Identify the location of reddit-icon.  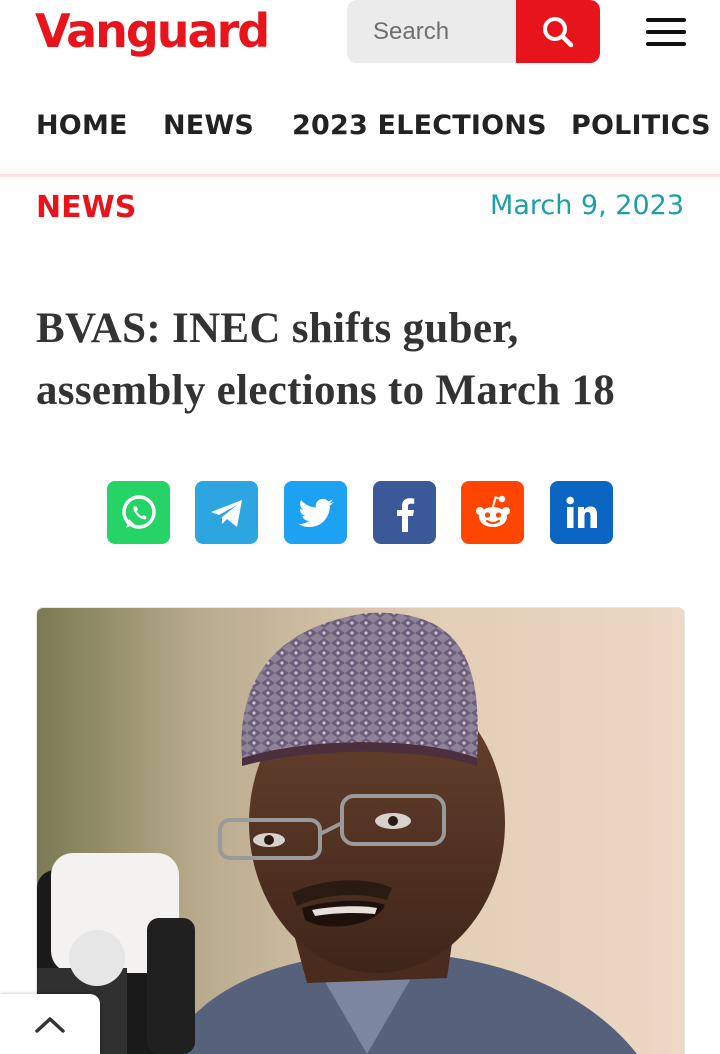
(492, 511).